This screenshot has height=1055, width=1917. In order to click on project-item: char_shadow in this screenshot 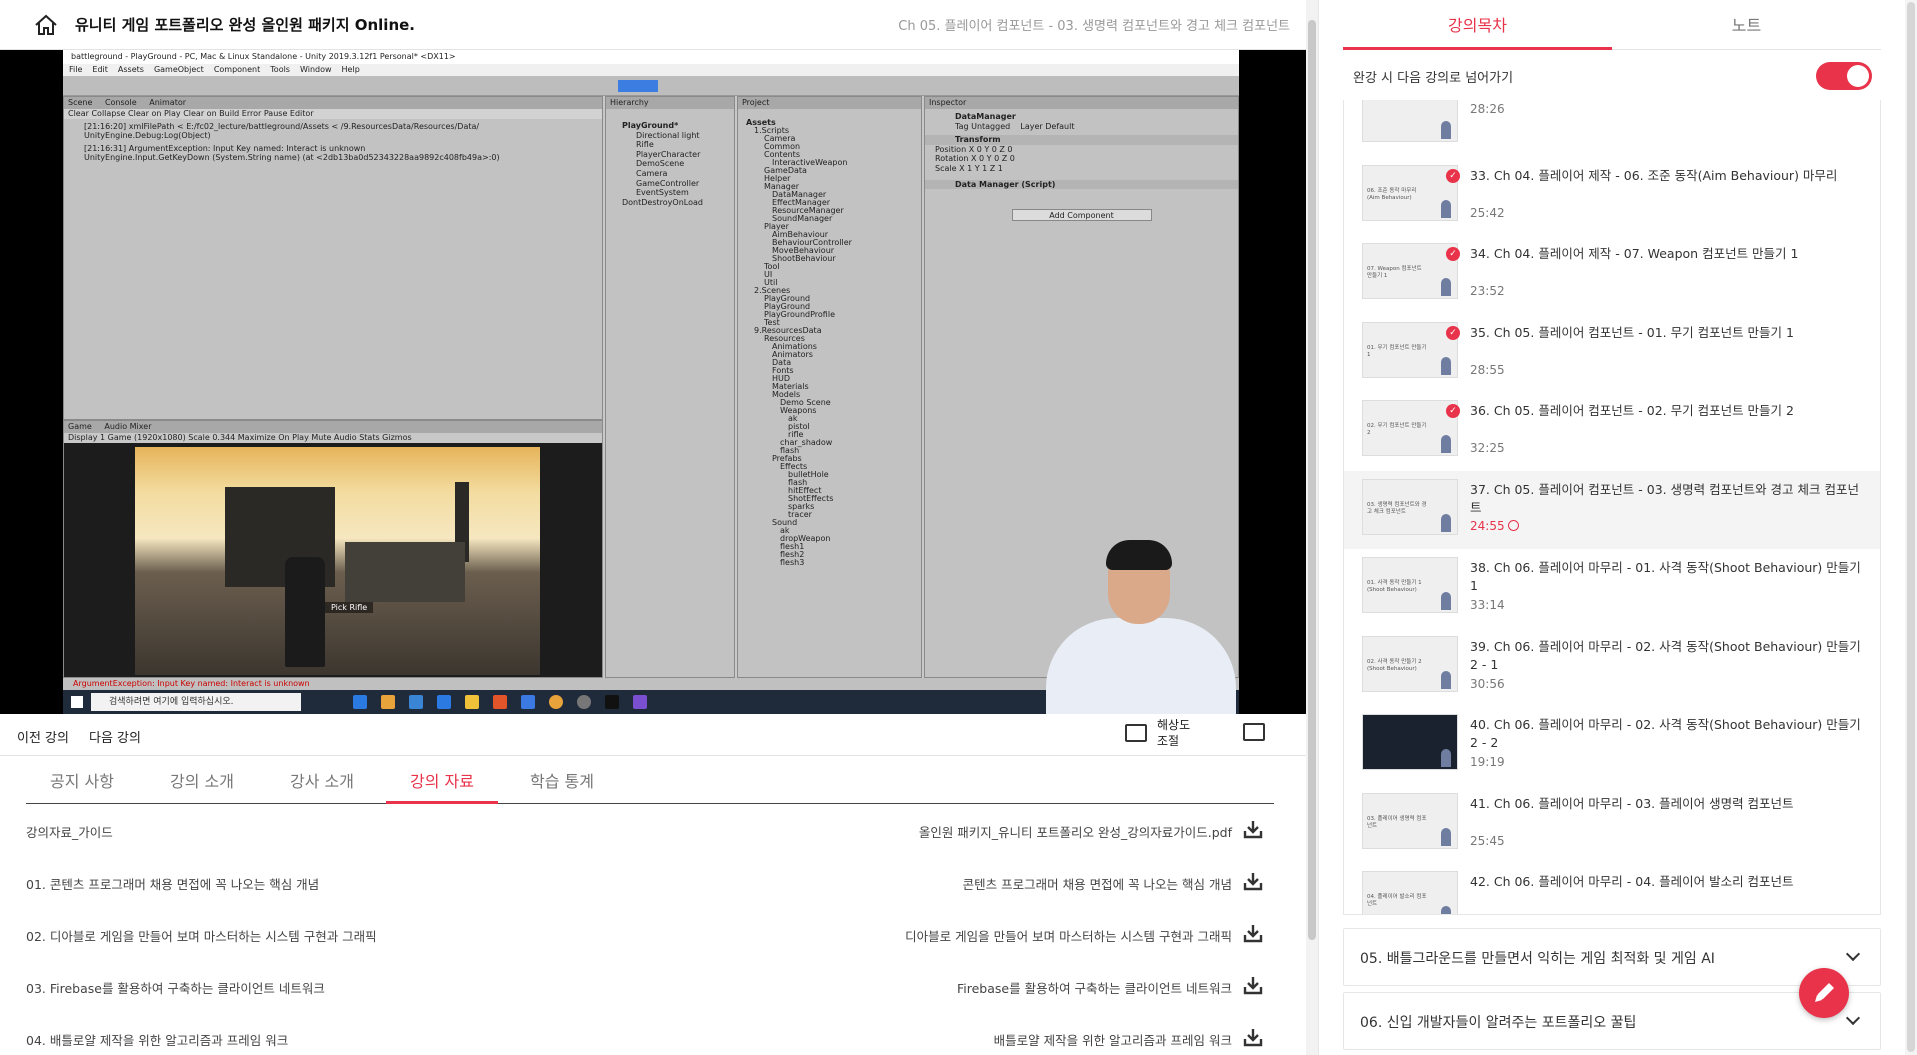, I will do `click(806, 442)`.